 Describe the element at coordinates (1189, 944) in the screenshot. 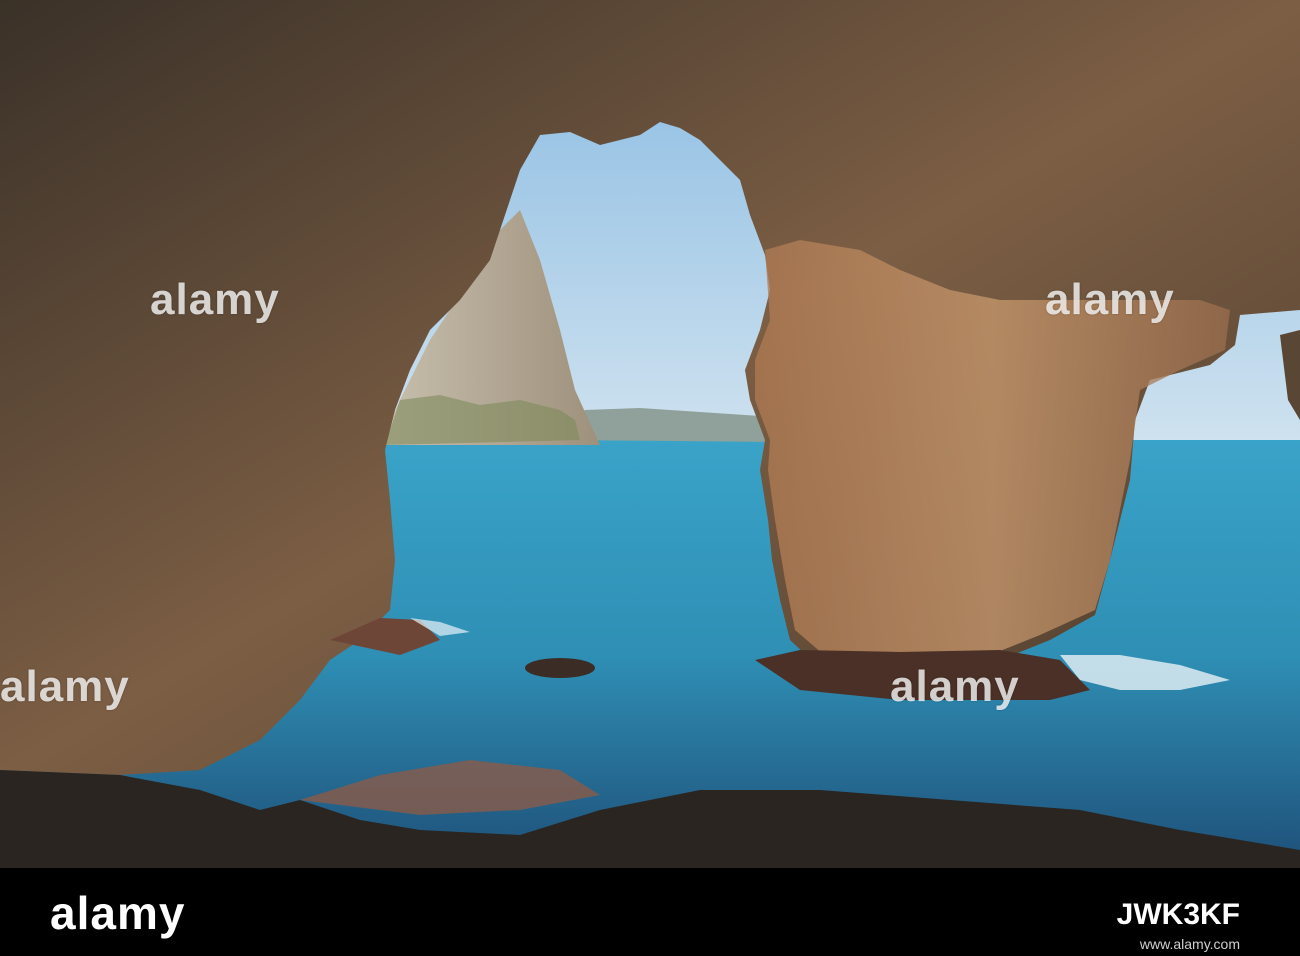

I see `site-url: www.alamy.com` at that location.